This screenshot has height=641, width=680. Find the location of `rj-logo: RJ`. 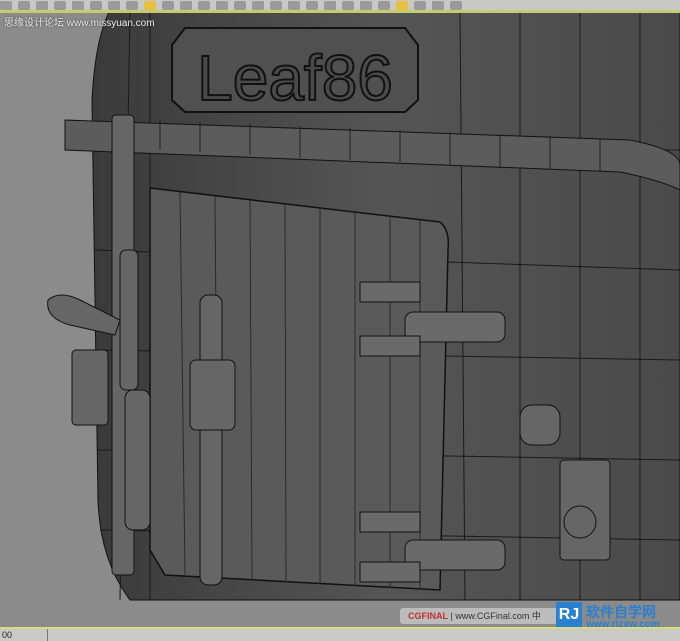

rj-logo: RJ is located at coordinates (569, 615).